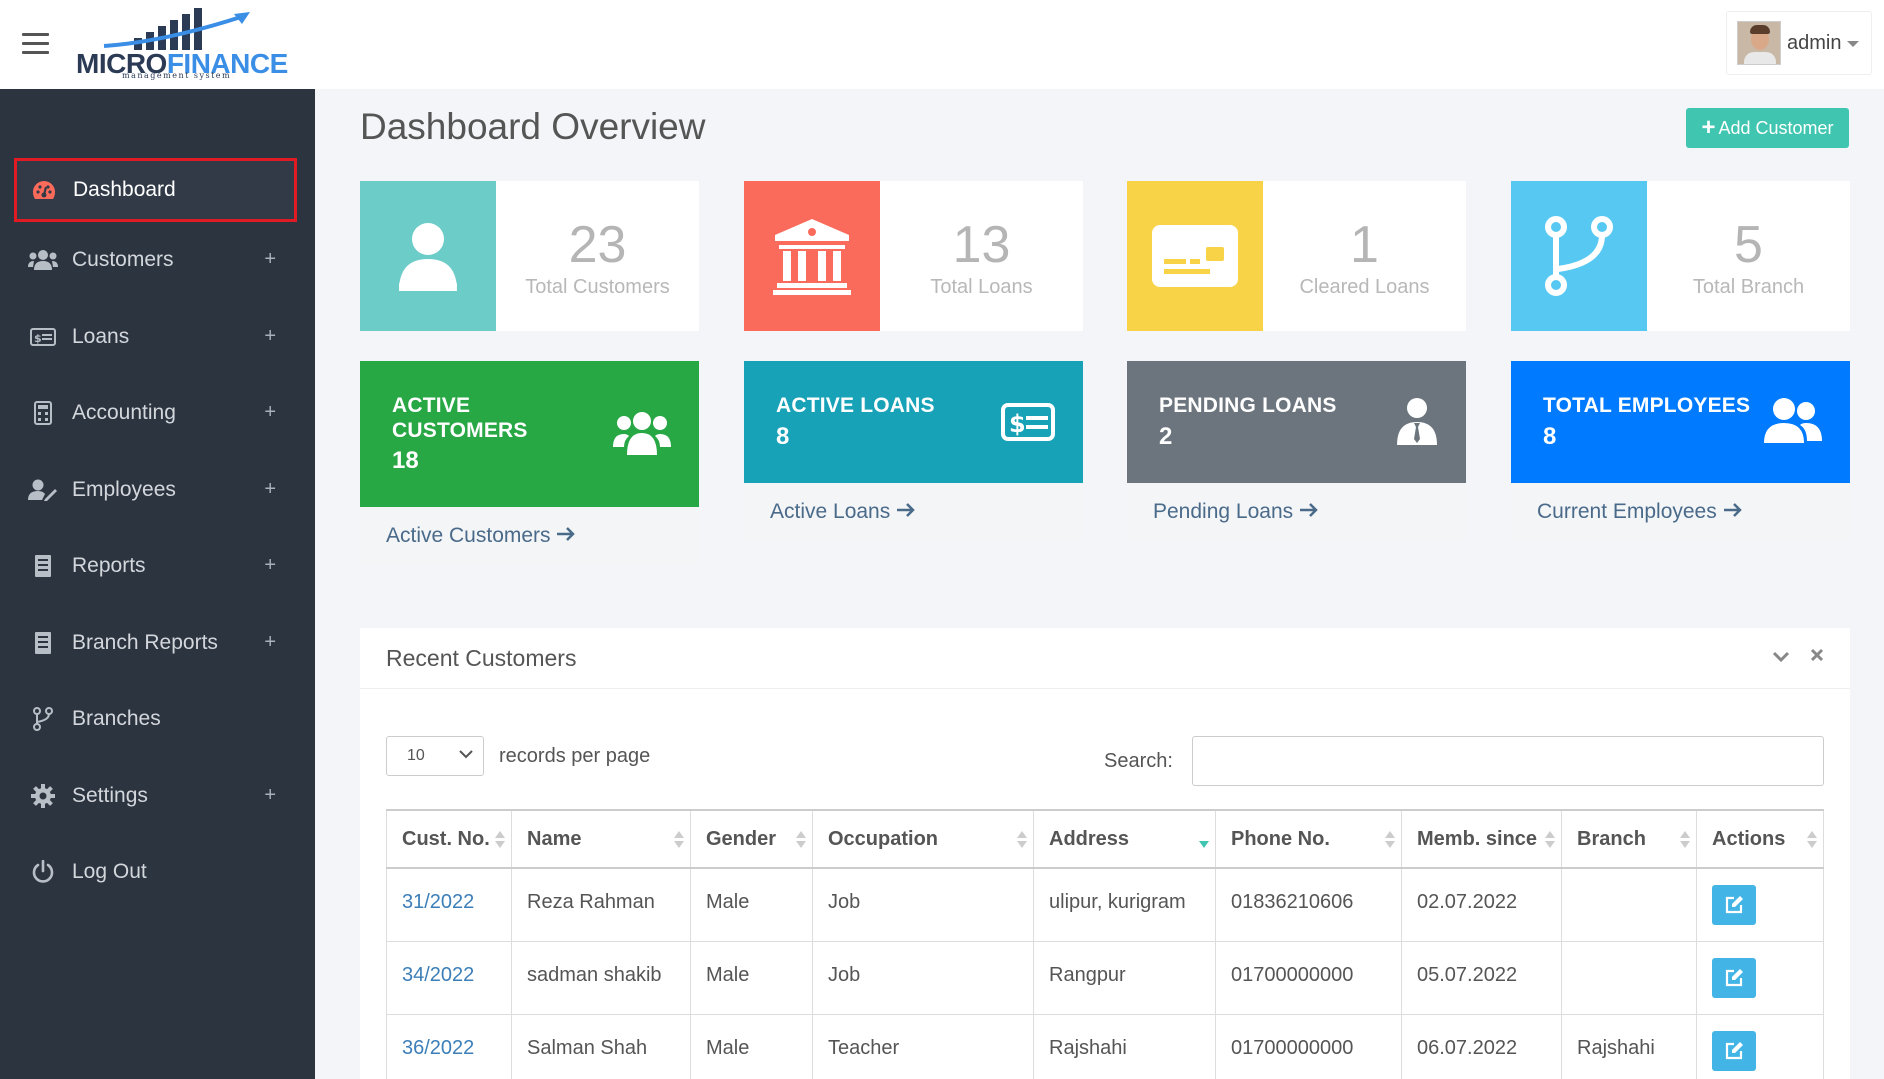 Image resolution: width=1884 pixels, height=1079 pixels. I want to click on card-footer: Current Employees, so click(1680, 511).